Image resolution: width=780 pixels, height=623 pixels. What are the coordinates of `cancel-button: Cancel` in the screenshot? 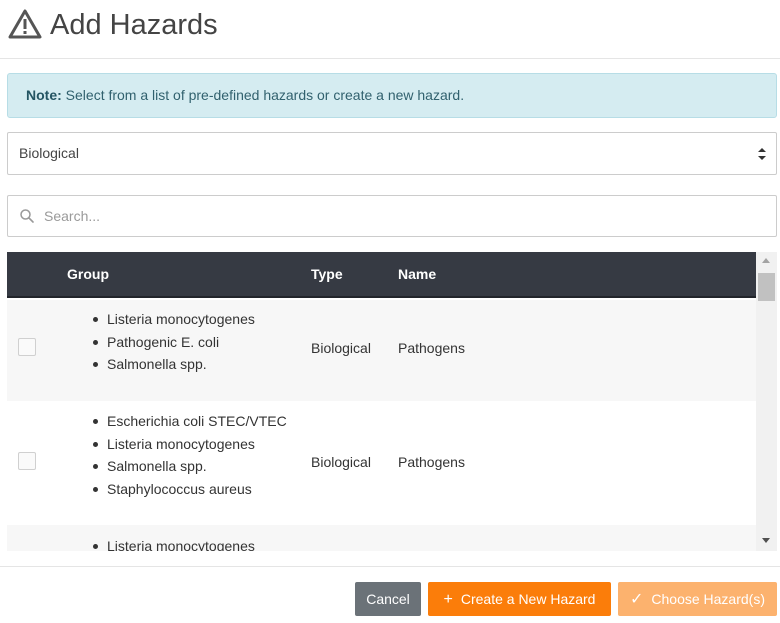 It's located at (388, 599).